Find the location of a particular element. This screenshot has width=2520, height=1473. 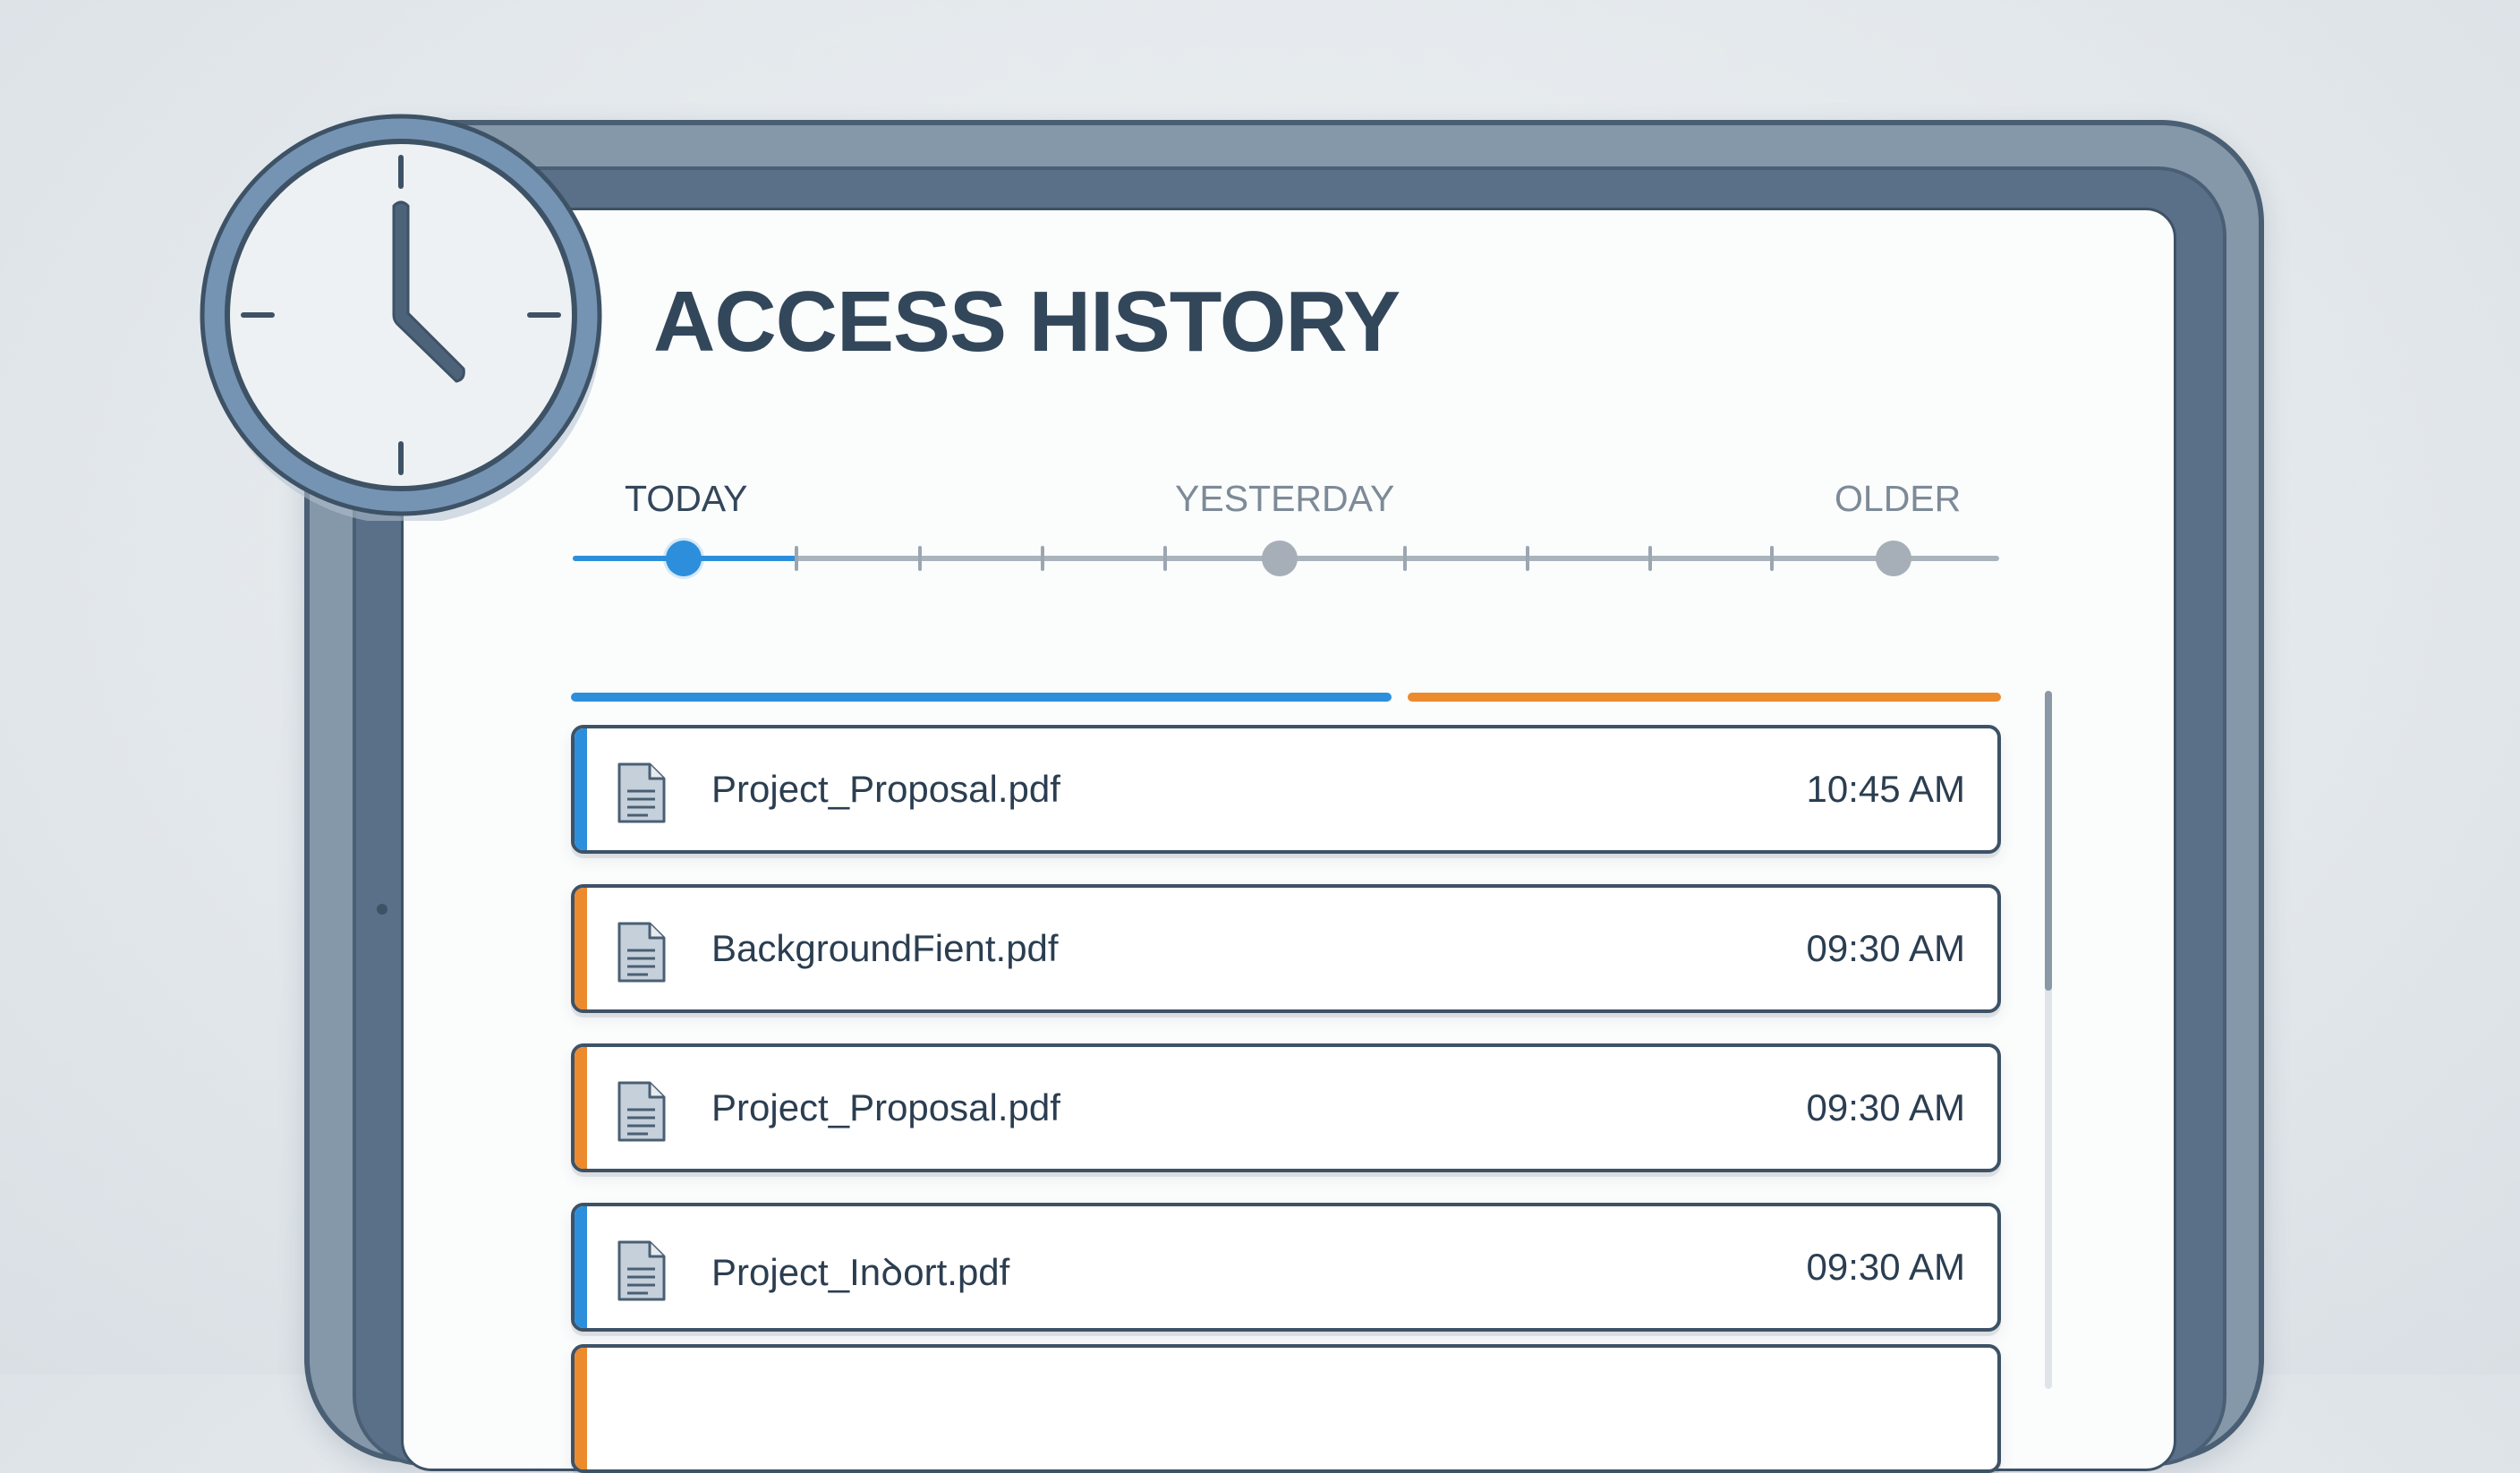

group-indicator-blue is located at coordinates (982, 698).